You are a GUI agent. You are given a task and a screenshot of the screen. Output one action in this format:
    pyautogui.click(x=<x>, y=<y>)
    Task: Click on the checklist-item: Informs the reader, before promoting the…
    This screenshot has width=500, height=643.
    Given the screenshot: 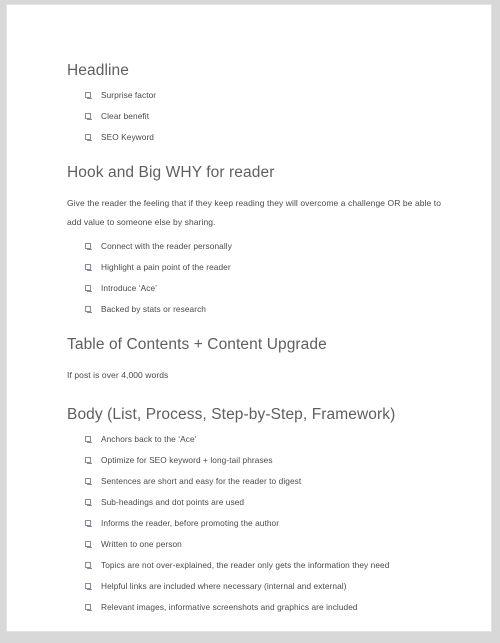 What is the action you would take?
    pyautogui.click(x=265, y=523)
    